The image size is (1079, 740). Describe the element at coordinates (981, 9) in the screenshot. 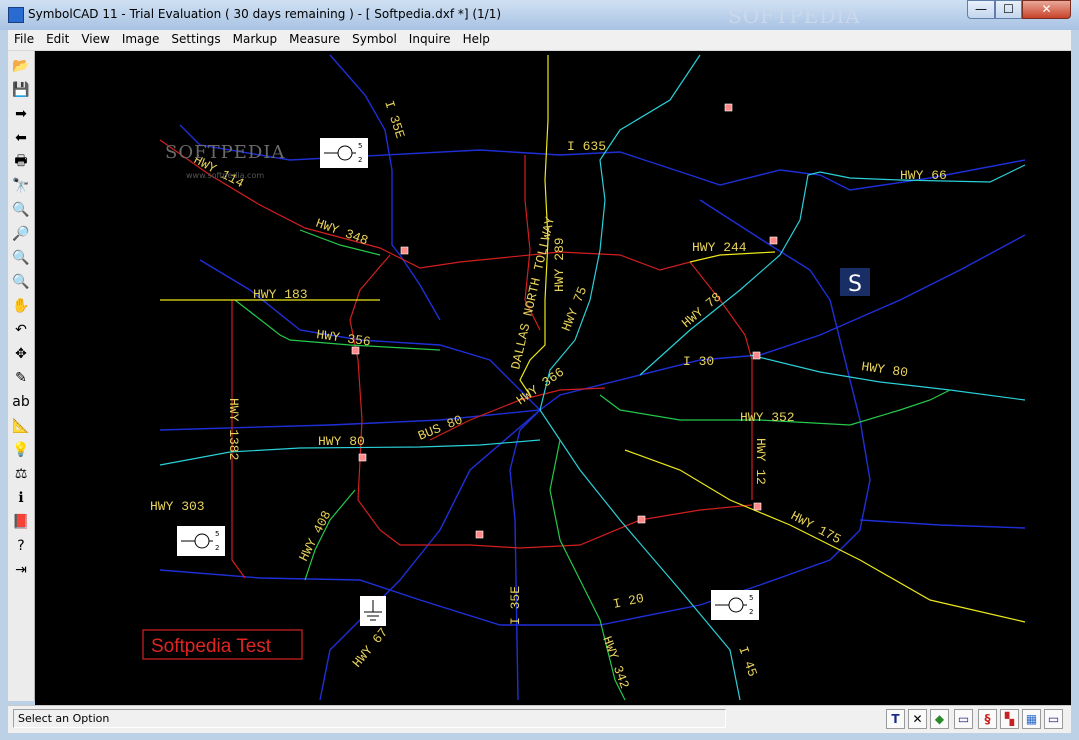

I see `minimize-button: —` at that location.